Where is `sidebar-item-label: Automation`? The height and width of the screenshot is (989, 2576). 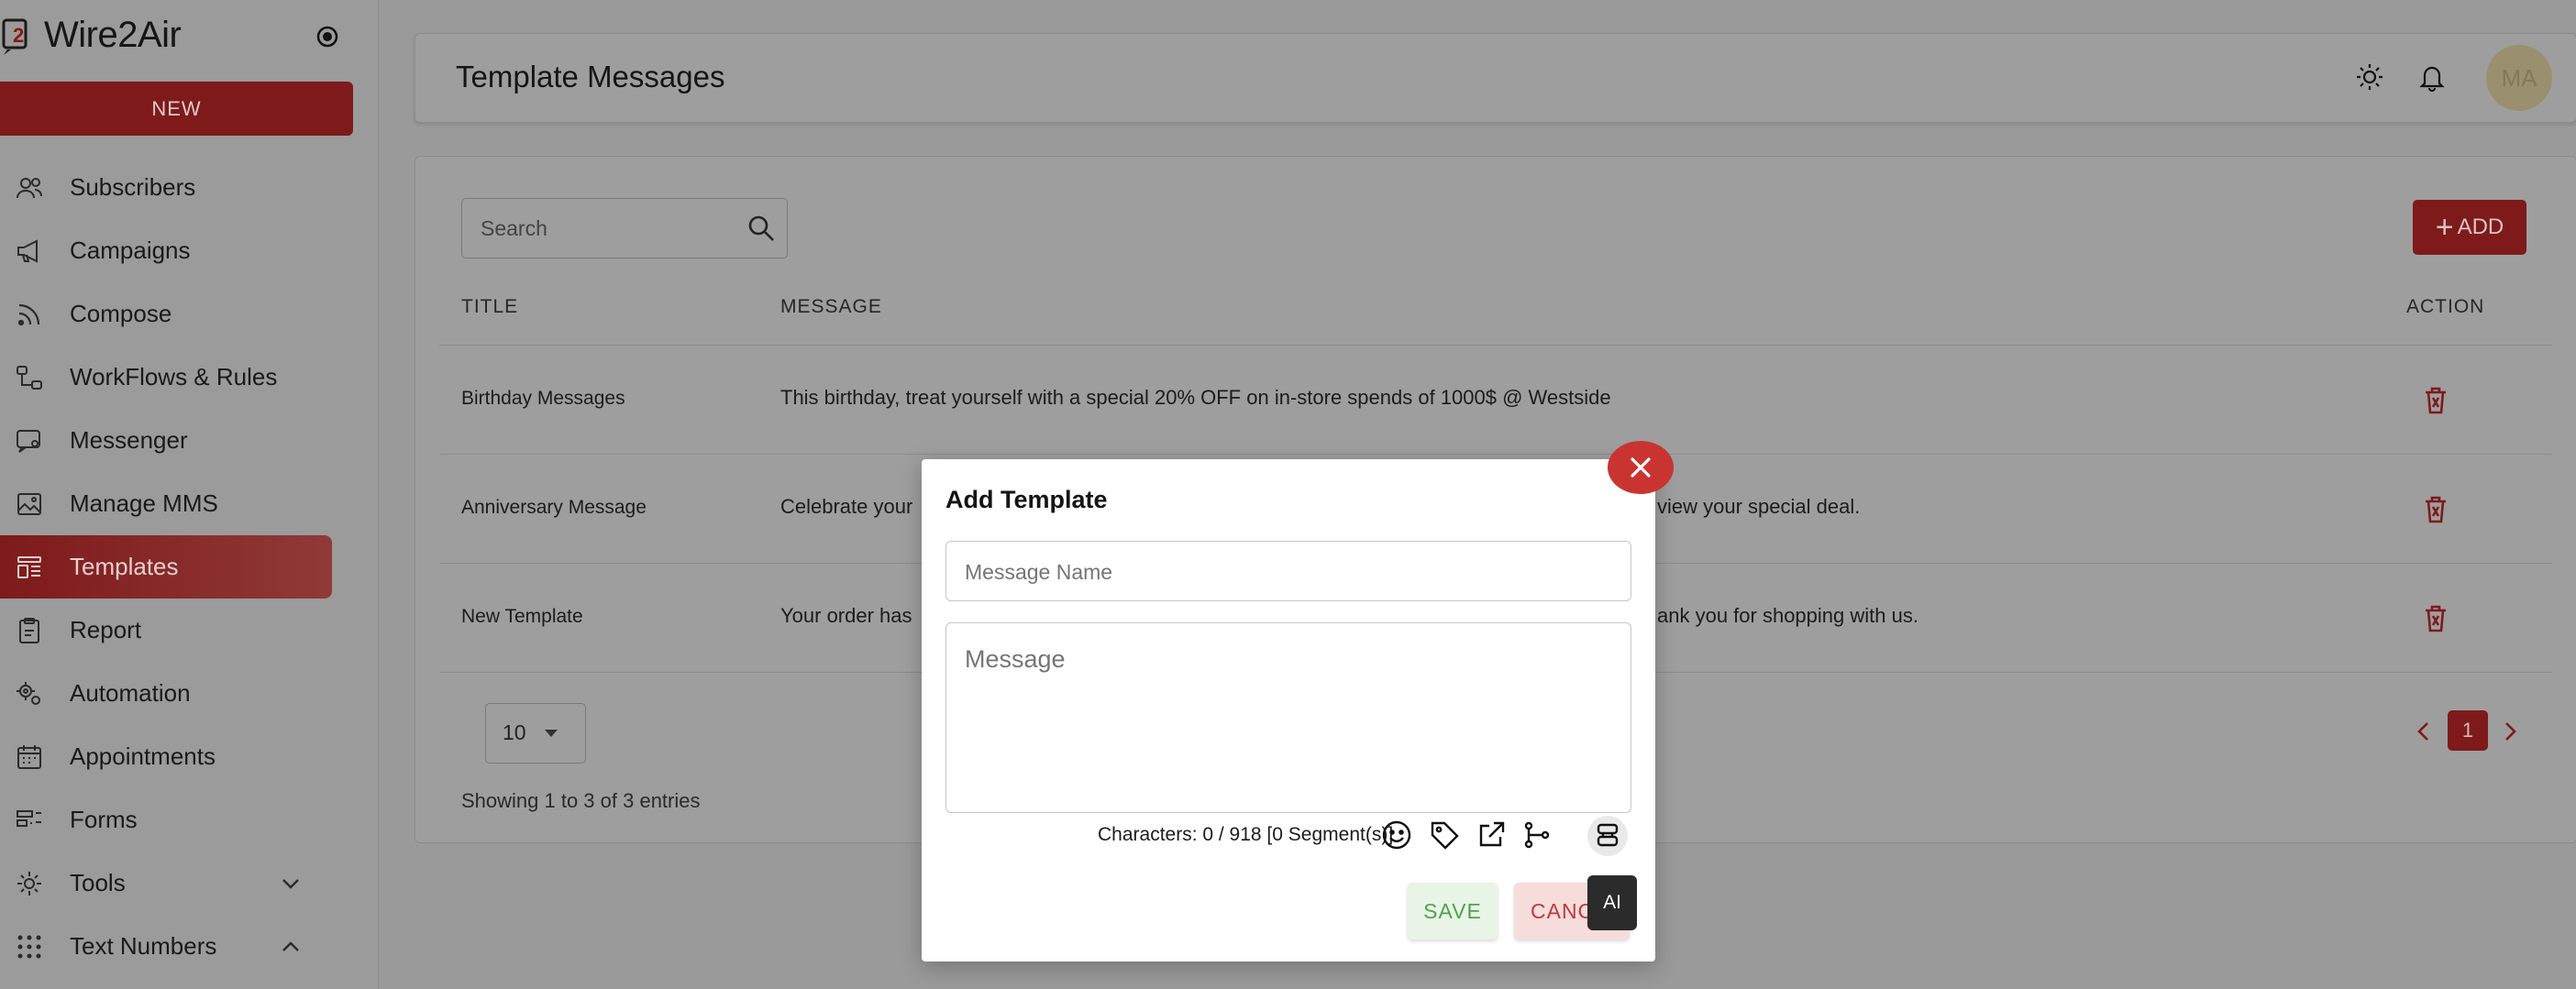
sidebar-item-label: Automation is located at coordinates (130, 693).